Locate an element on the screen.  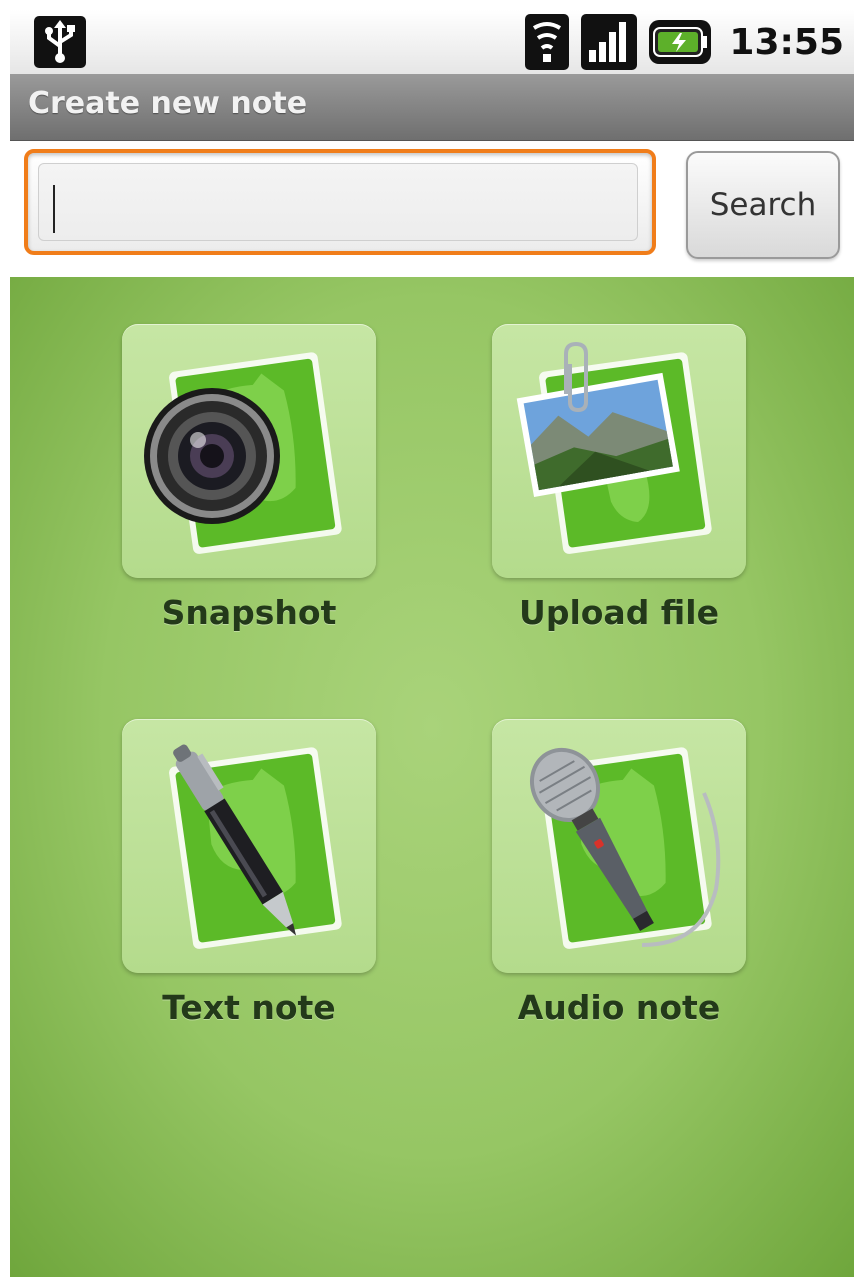
battery-icon is located at coordinates (680, 42).